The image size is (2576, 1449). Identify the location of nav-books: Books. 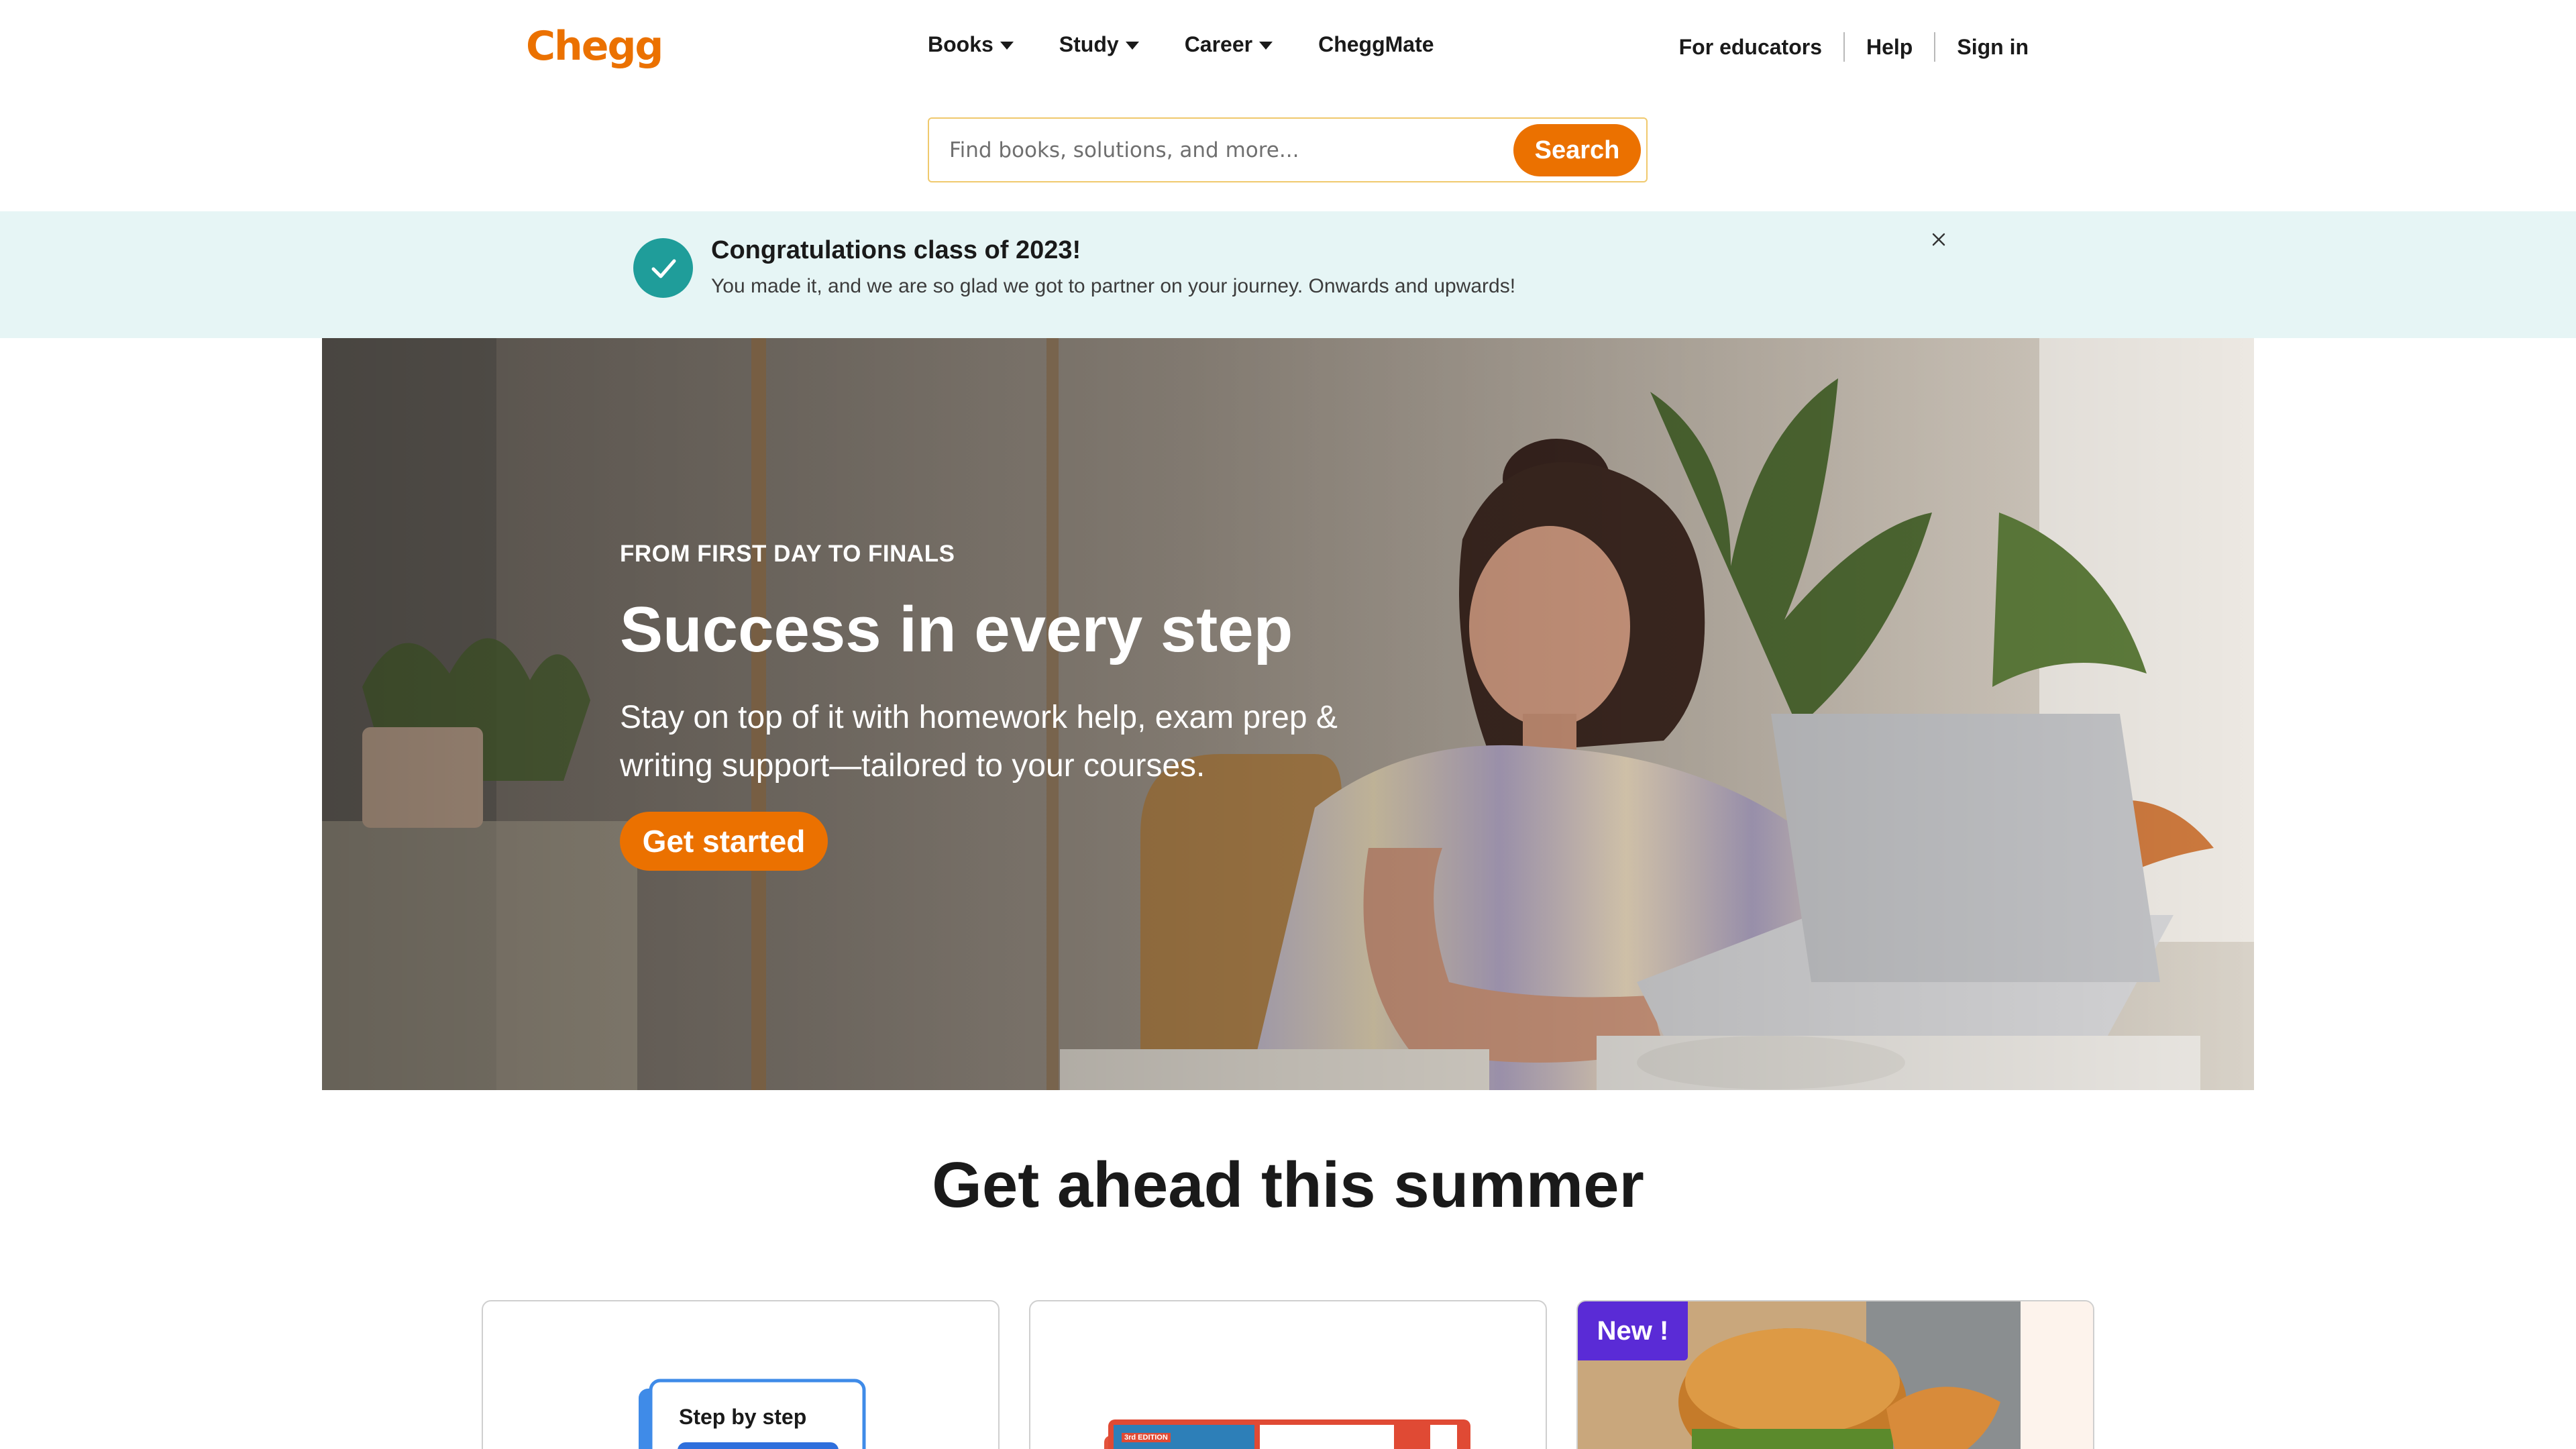
(971, 44).